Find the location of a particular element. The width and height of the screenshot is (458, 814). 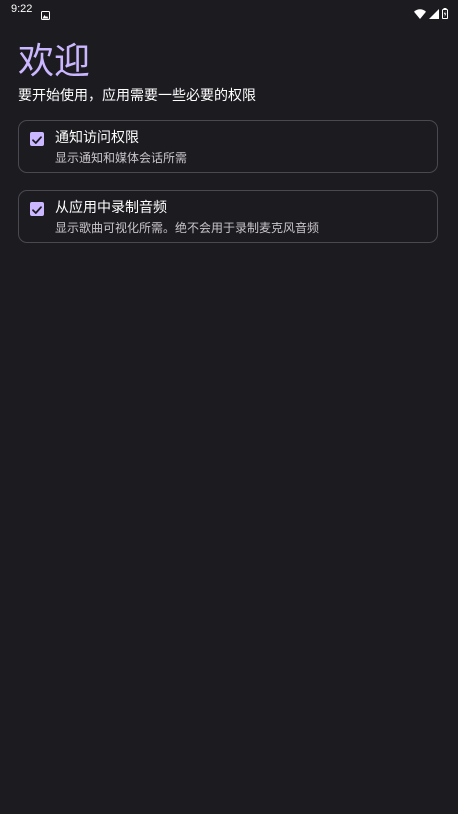

permission-title: 从应用中录制音频 is located at coordinates (111, 208).